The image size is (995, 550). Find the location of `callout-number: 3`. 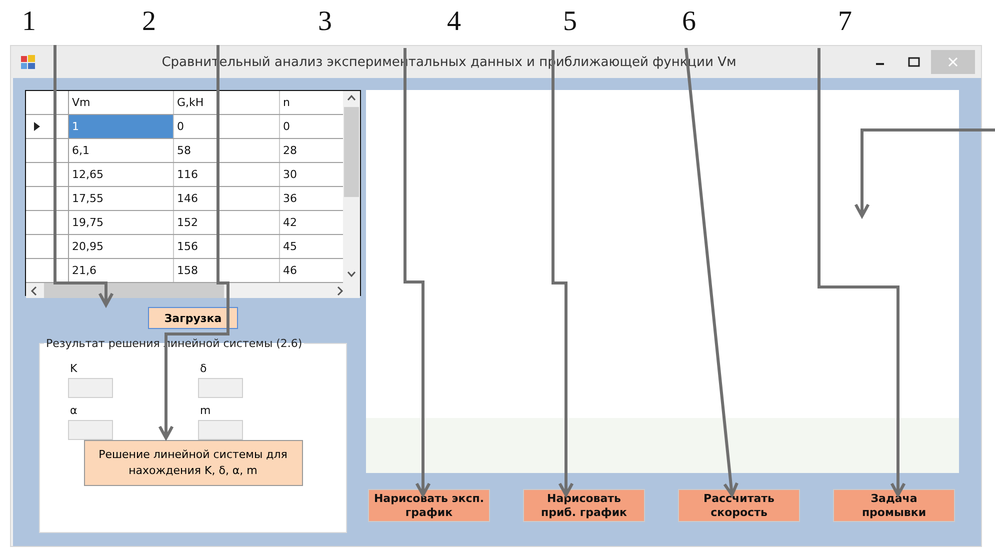

callout-number: 3 is located at coordinates (325, 22).